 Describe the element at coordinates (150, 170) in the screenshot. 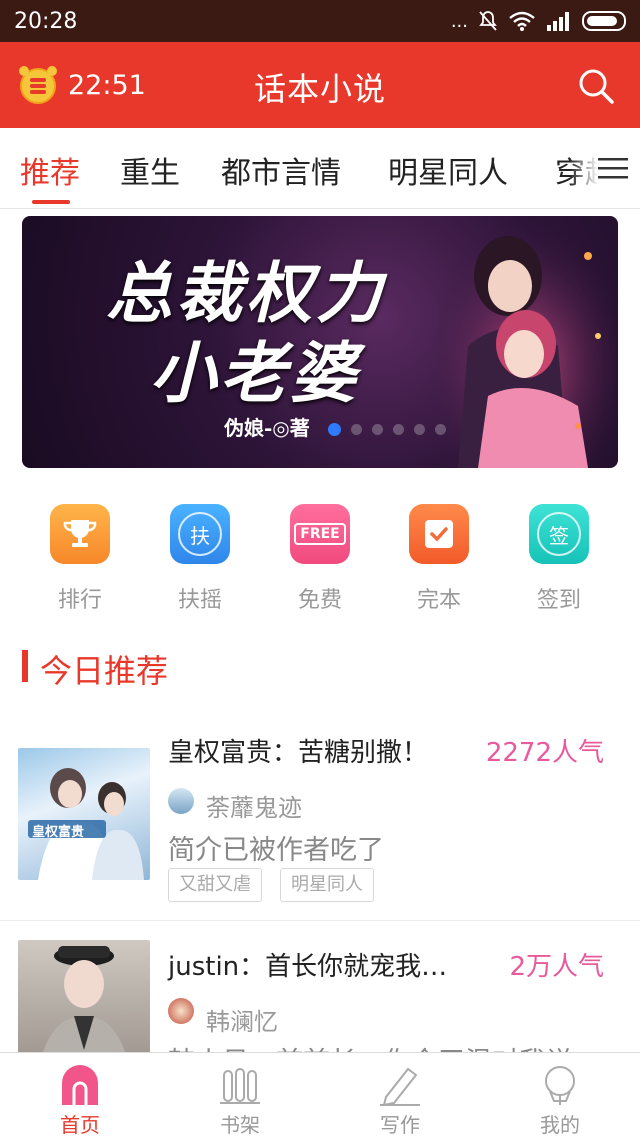

I see `tab-rebirth: 重生` at that location.